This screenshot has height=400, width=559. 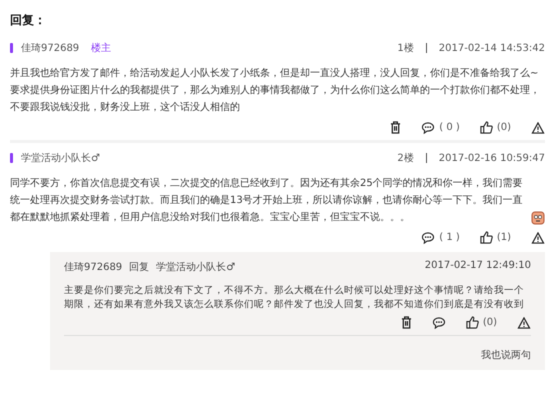 What do you see at coordinates (495, 237) in the screenshot?
I see `like-button: (1)` at bounding box center [495, 237].